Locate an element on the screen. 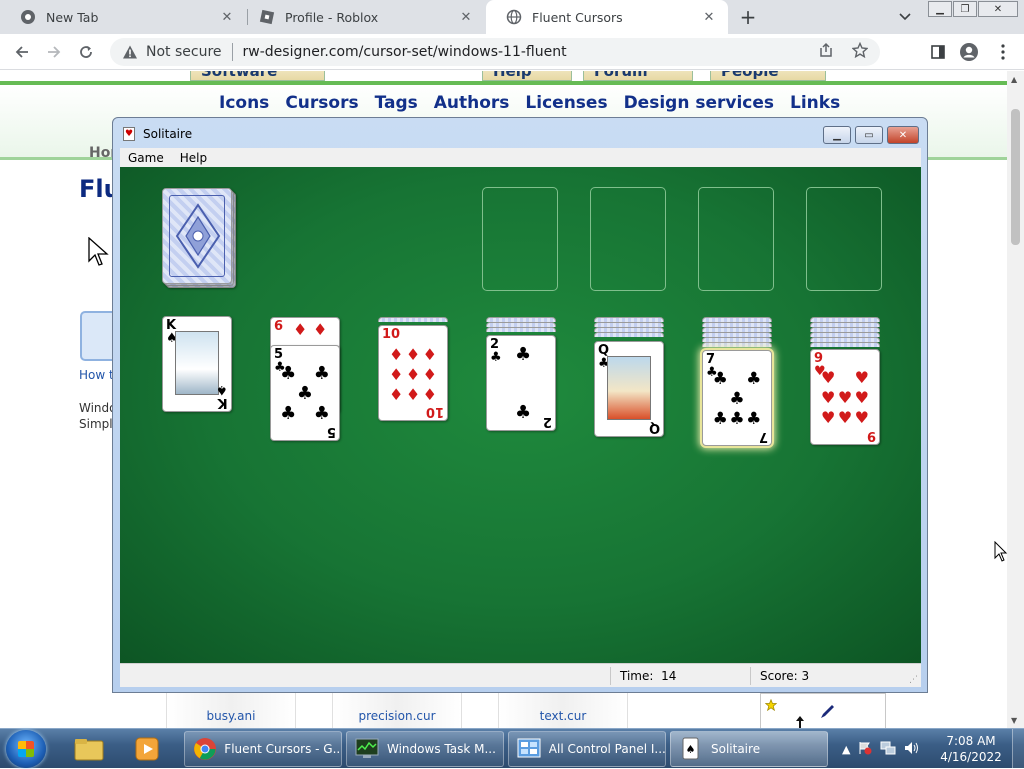  back-arrow-icon is located at coordinates (22, 52).